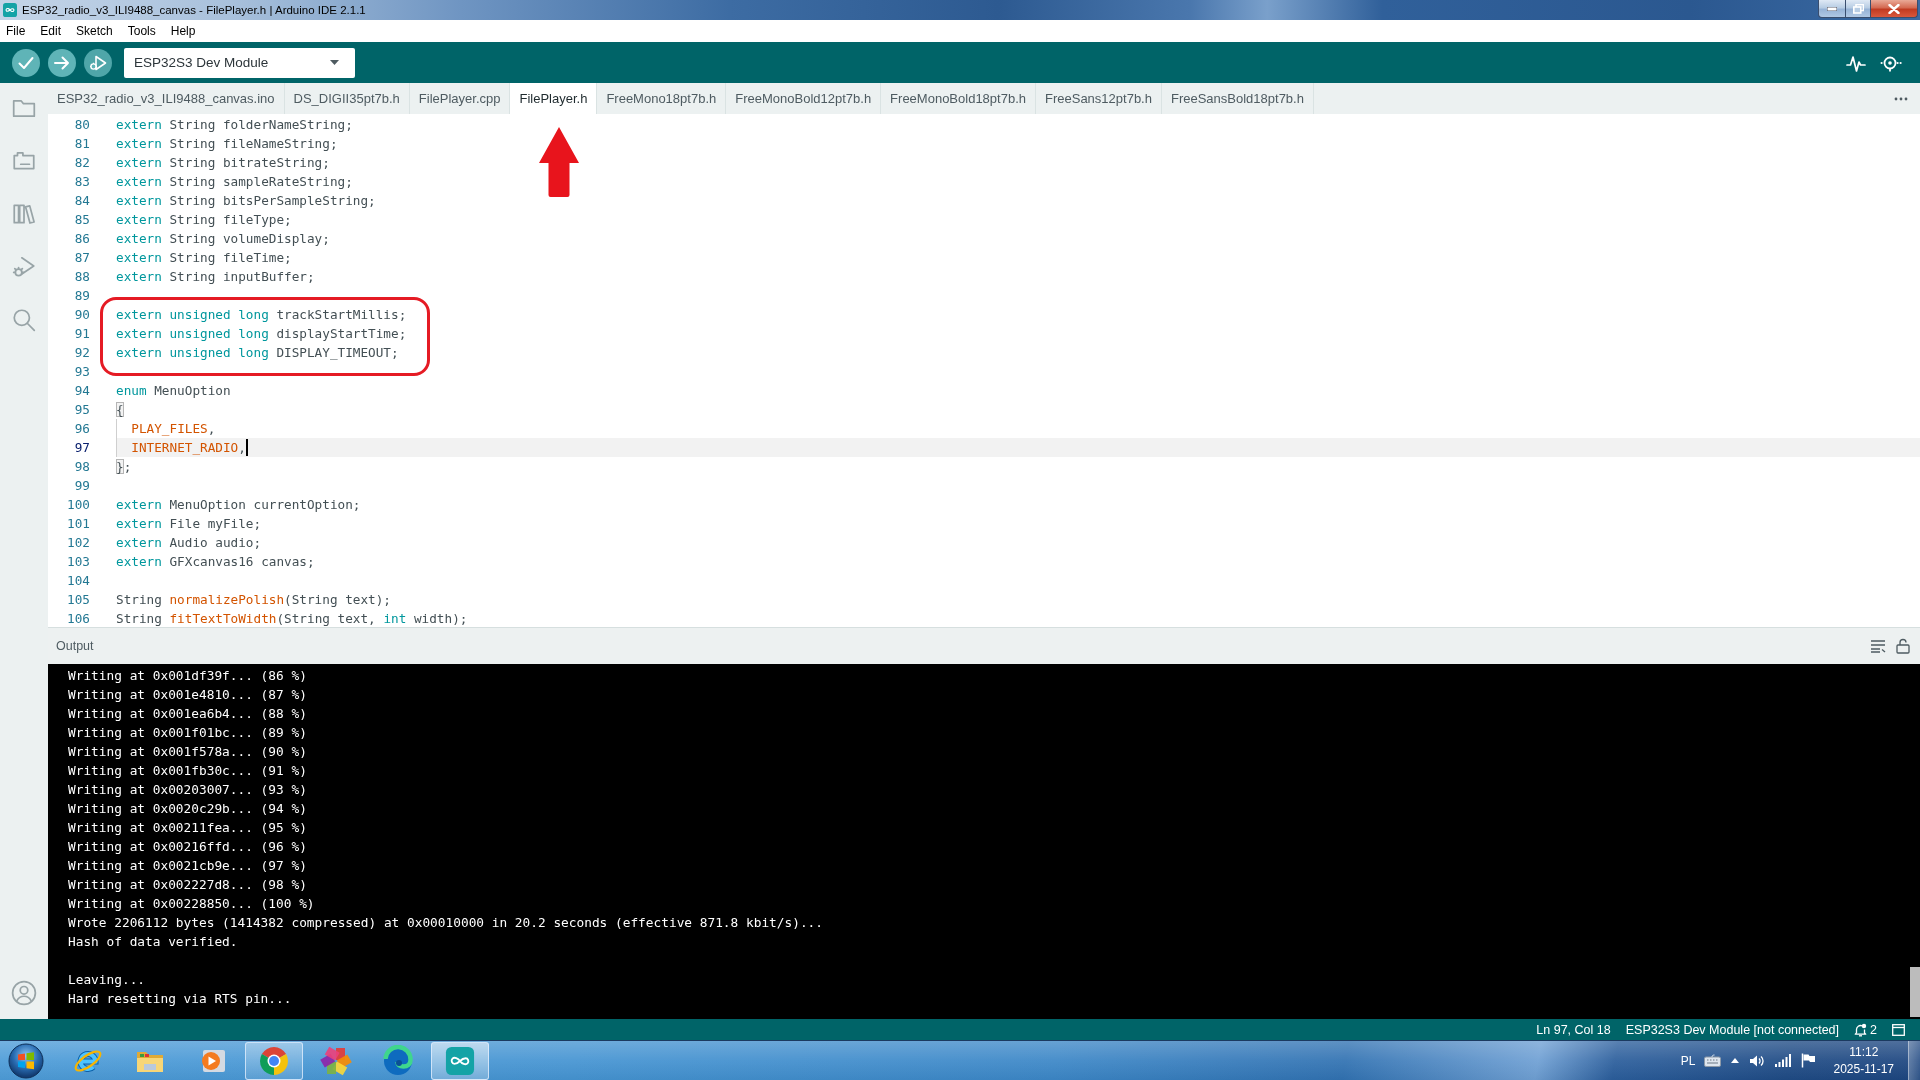 This screenshot has width=1920, height=1080. Describe the element at coordinates (204, 220) in the screenshot. I see `code-line: extern String fileType;` at that location.